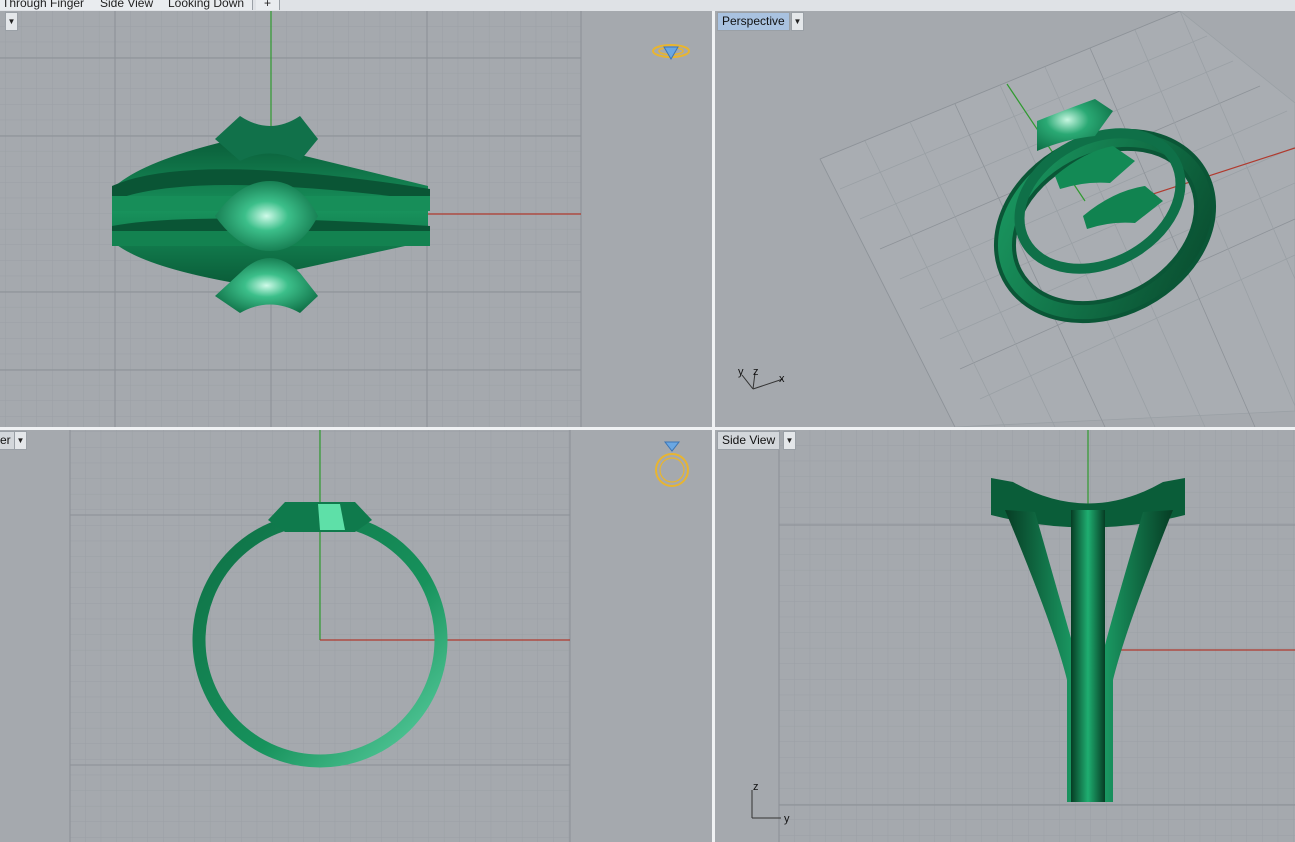 This screenshot has width=1295, height=842. What do you see at coordinates (47, 5) in the screenshot?
I see `tab-through-finger: Through Finger` at bounding box center [47, 5].